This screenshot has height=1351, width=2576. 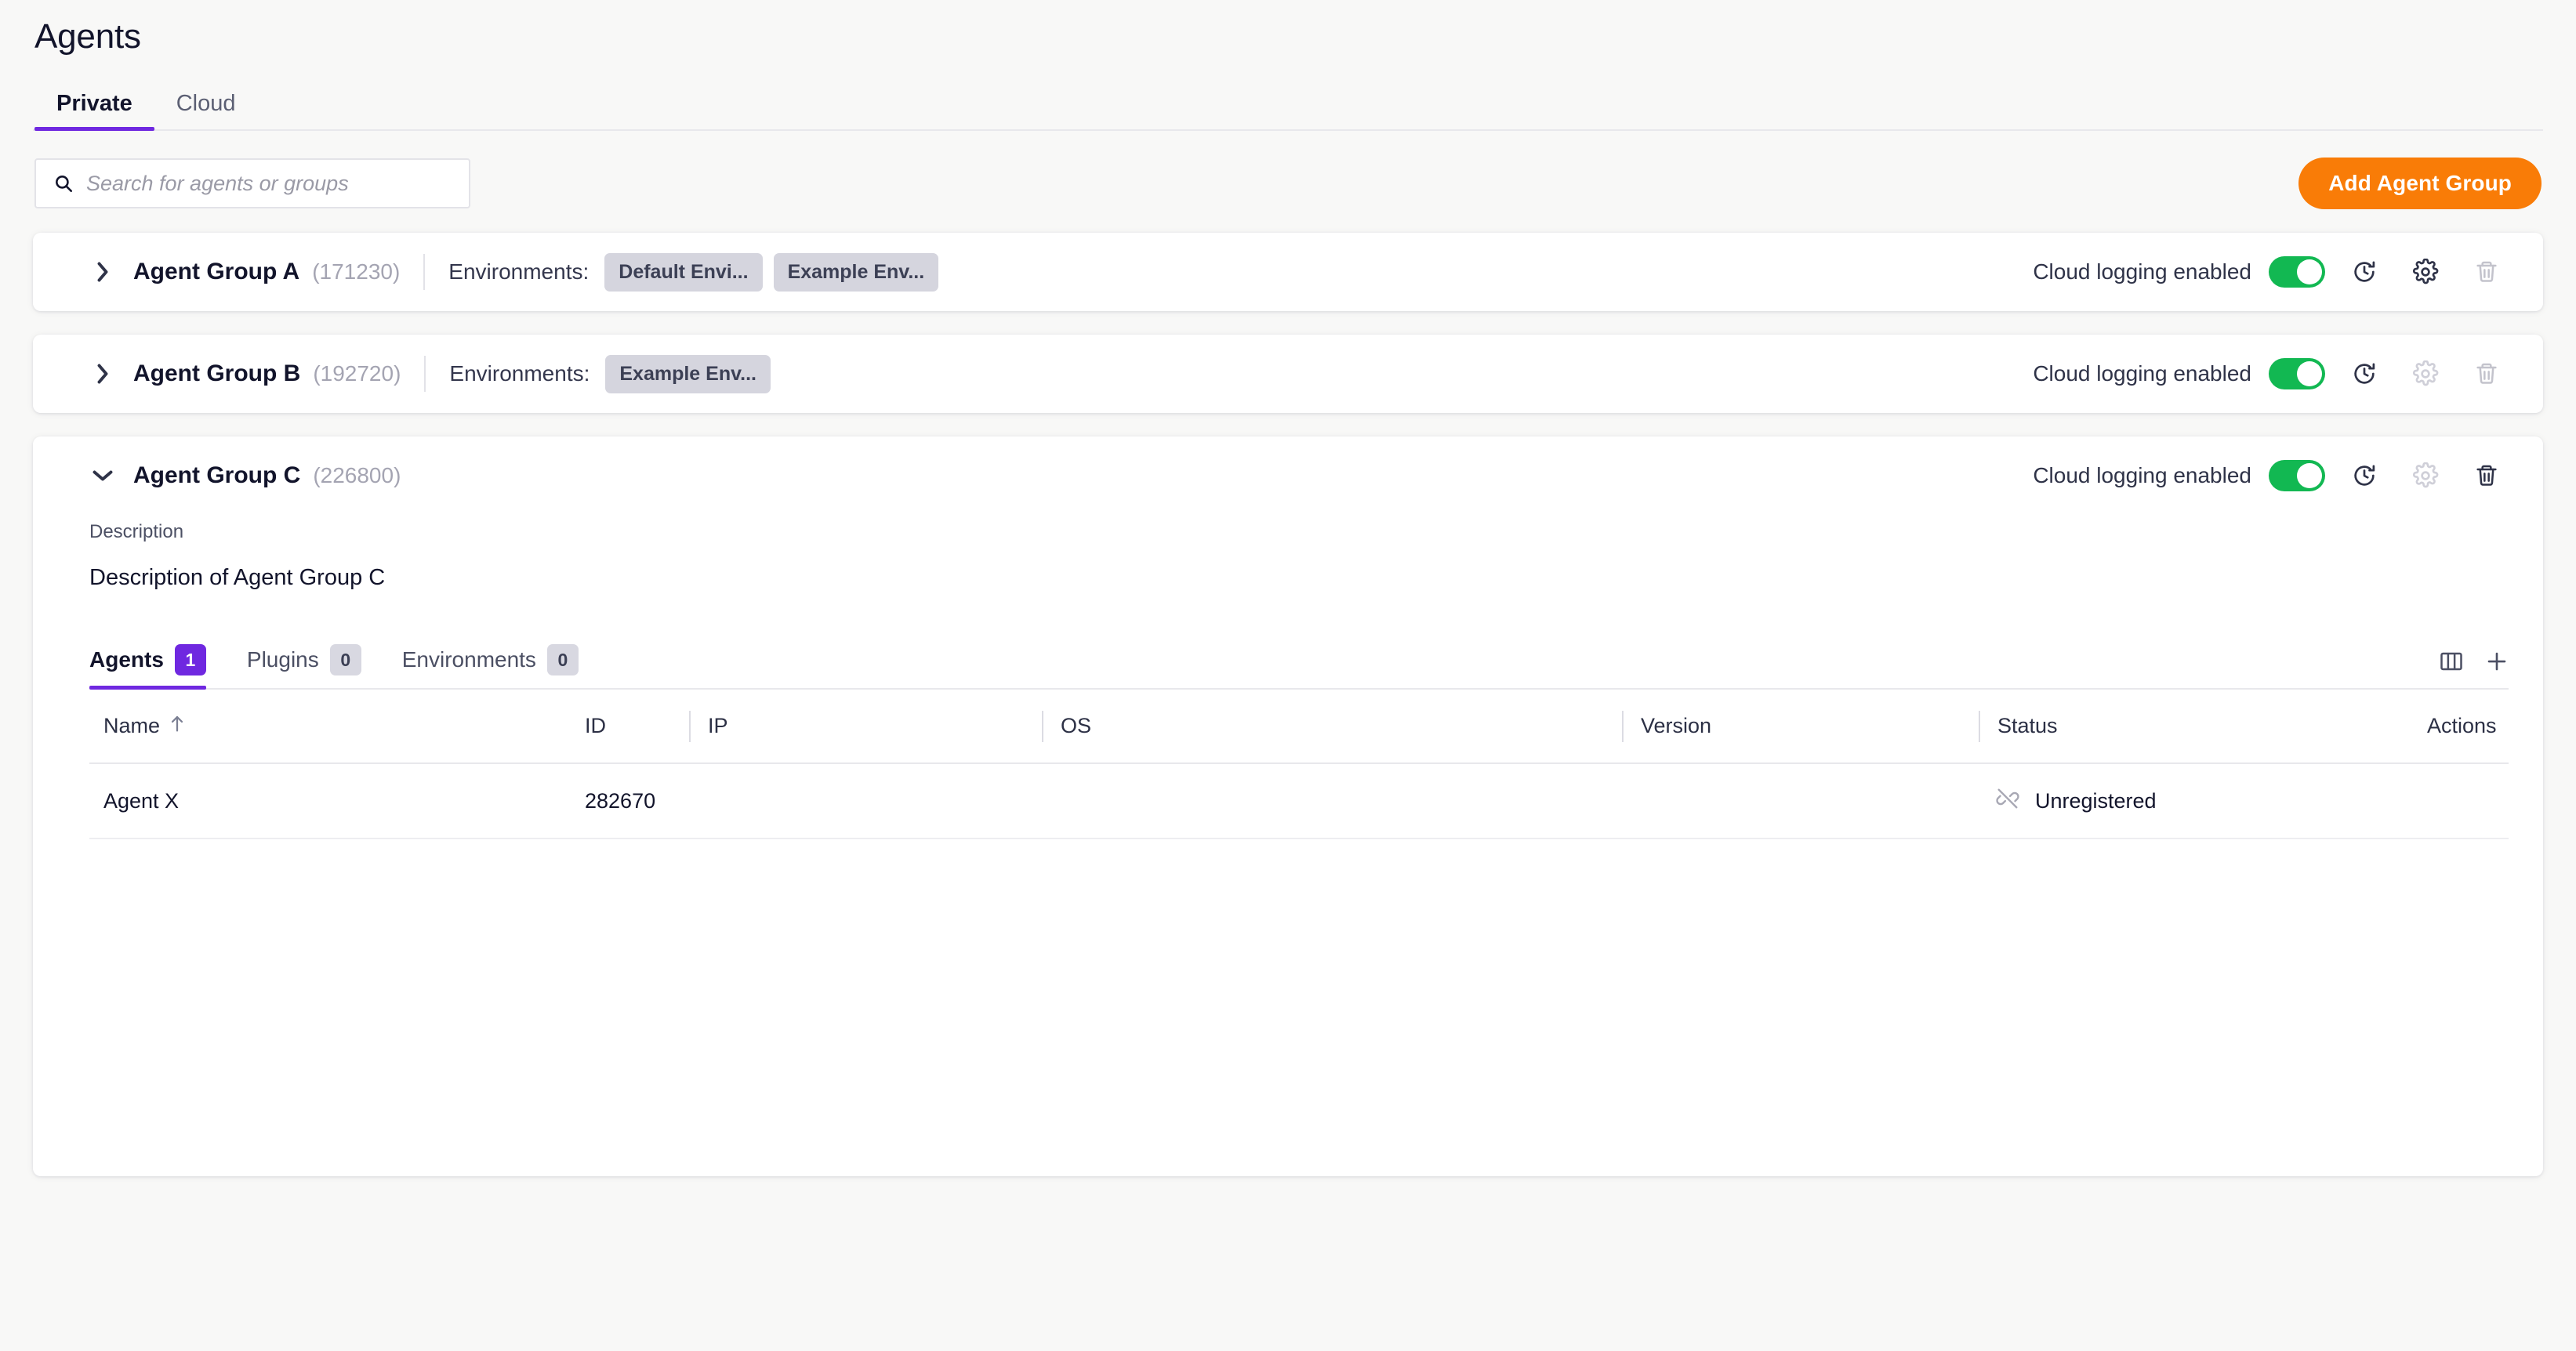 I want to click on cell-status: Unregistered, so click(x=2195, y=801).